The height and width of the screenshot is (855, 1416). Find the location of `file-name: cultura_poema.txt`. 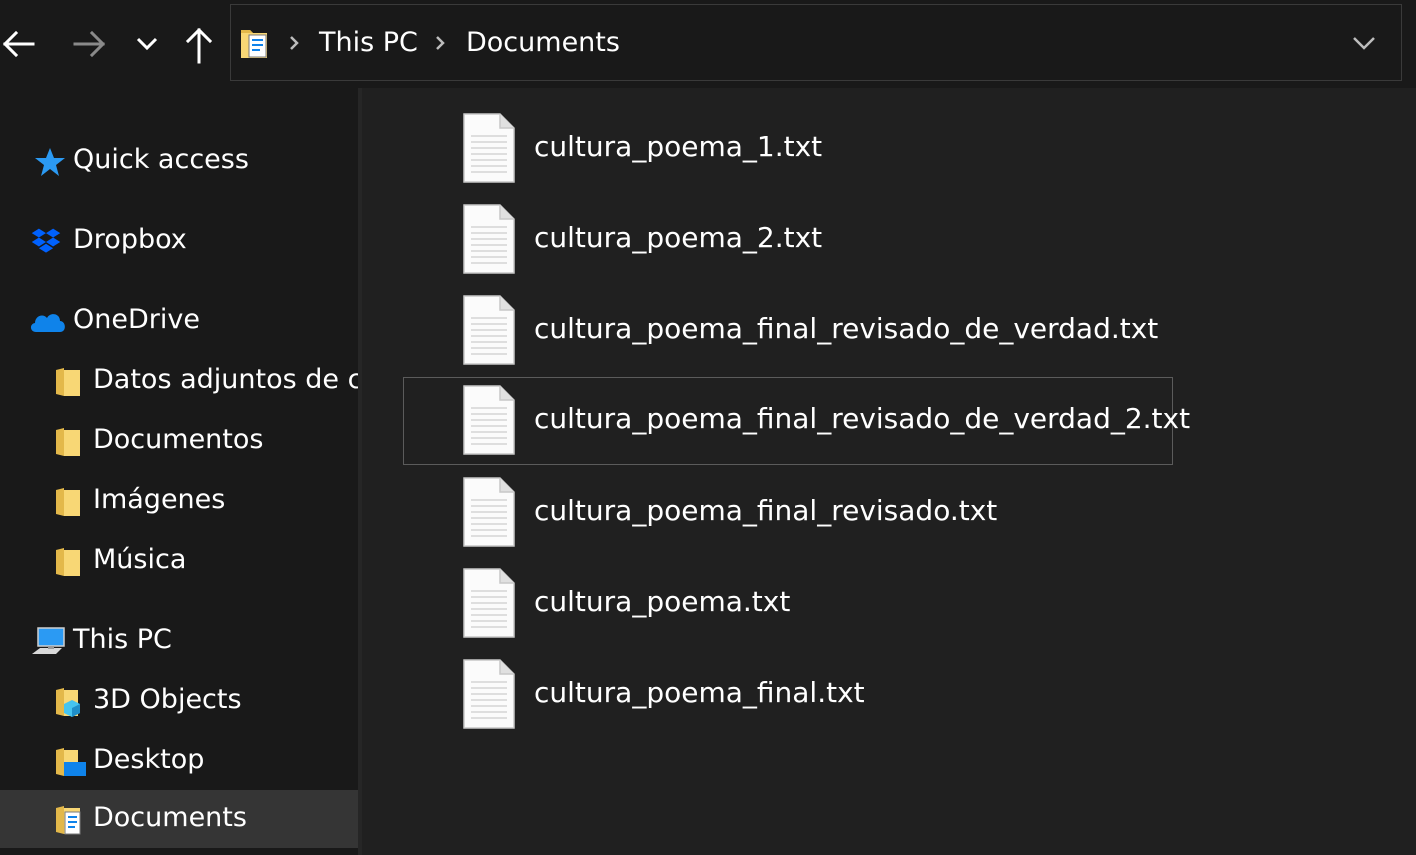

file-name: cultura_poema.txt is located at coordinates (662, 601).